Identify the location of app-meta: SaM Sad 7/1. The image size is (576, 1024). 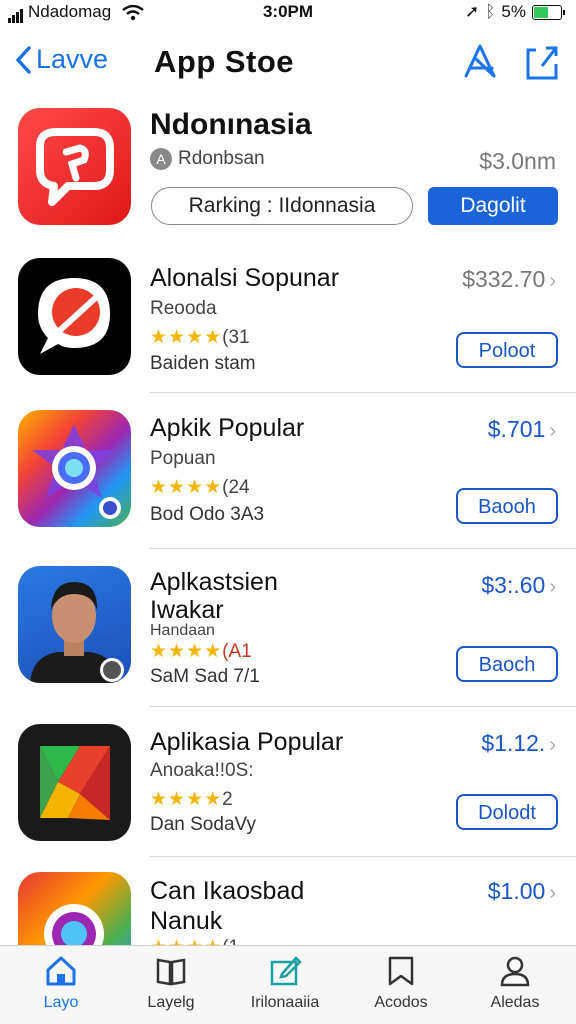
(205, 676).